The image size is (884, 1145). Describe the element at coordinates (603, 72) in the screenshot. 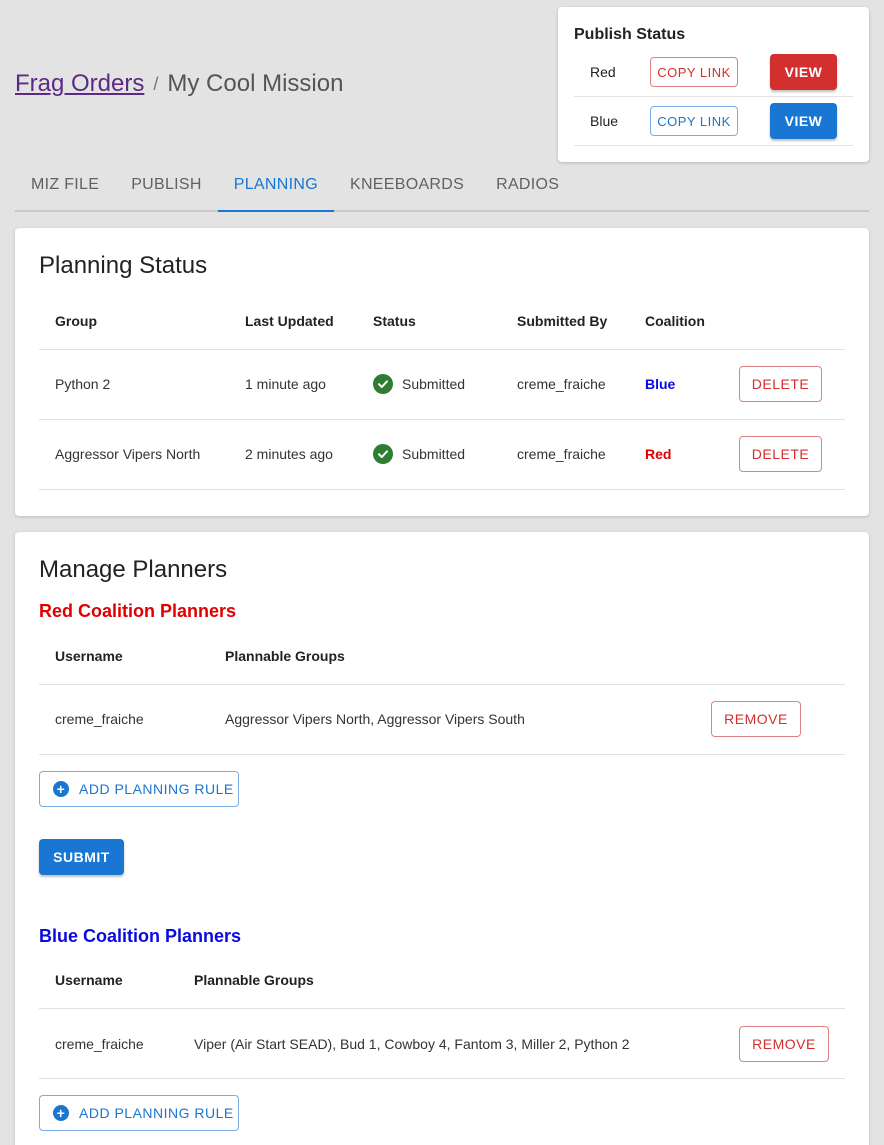

I see `publish-row-label: Red` at that location.